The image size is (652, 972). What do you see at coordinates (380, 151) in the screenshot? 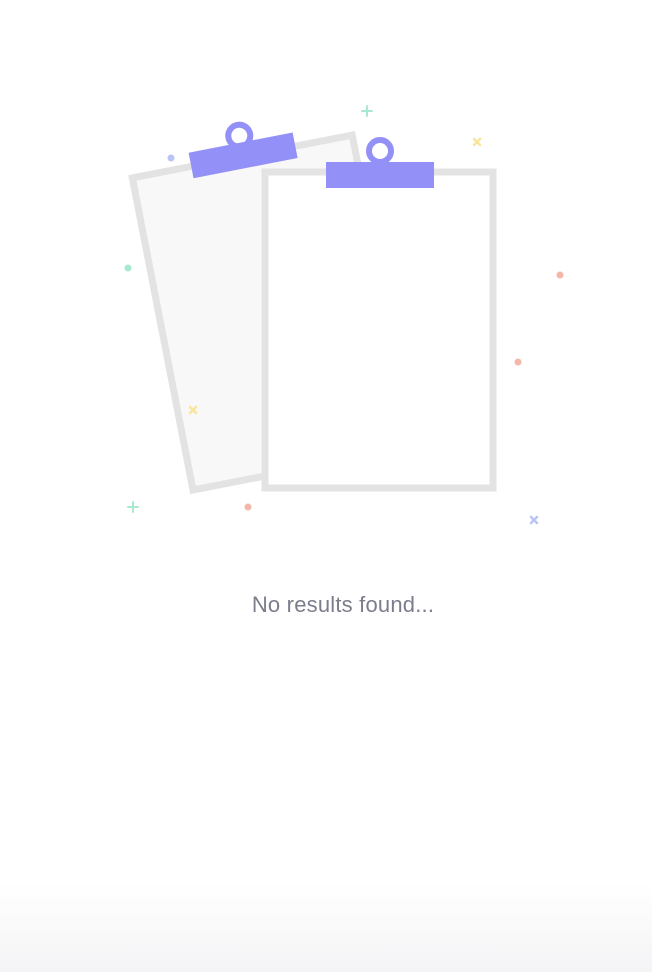
I see `front-clipboard-clip-ring` at bounding box center [380, 151].